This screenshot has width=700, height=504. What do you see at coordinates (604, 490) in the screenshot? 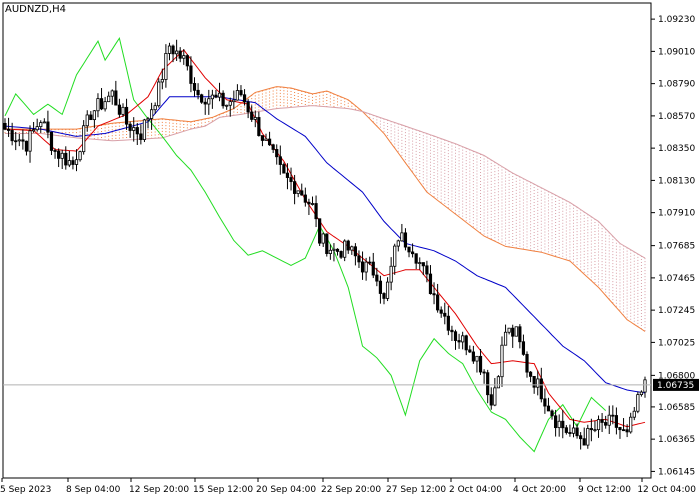
I see `x-tick-label: 9 Oct 12:00` at bounding box center [604, 490].